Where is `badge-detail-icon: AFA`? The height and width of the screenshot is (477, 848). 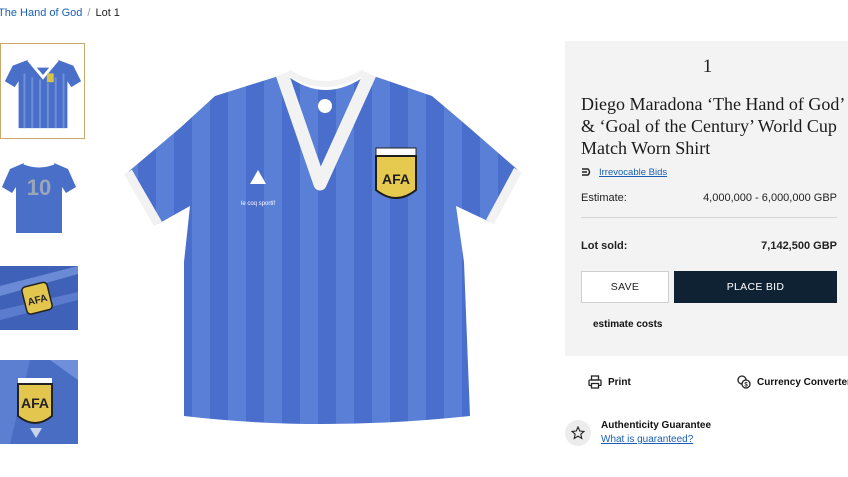
badge-detail-icon: AFA is located at coordinates (39, 298).